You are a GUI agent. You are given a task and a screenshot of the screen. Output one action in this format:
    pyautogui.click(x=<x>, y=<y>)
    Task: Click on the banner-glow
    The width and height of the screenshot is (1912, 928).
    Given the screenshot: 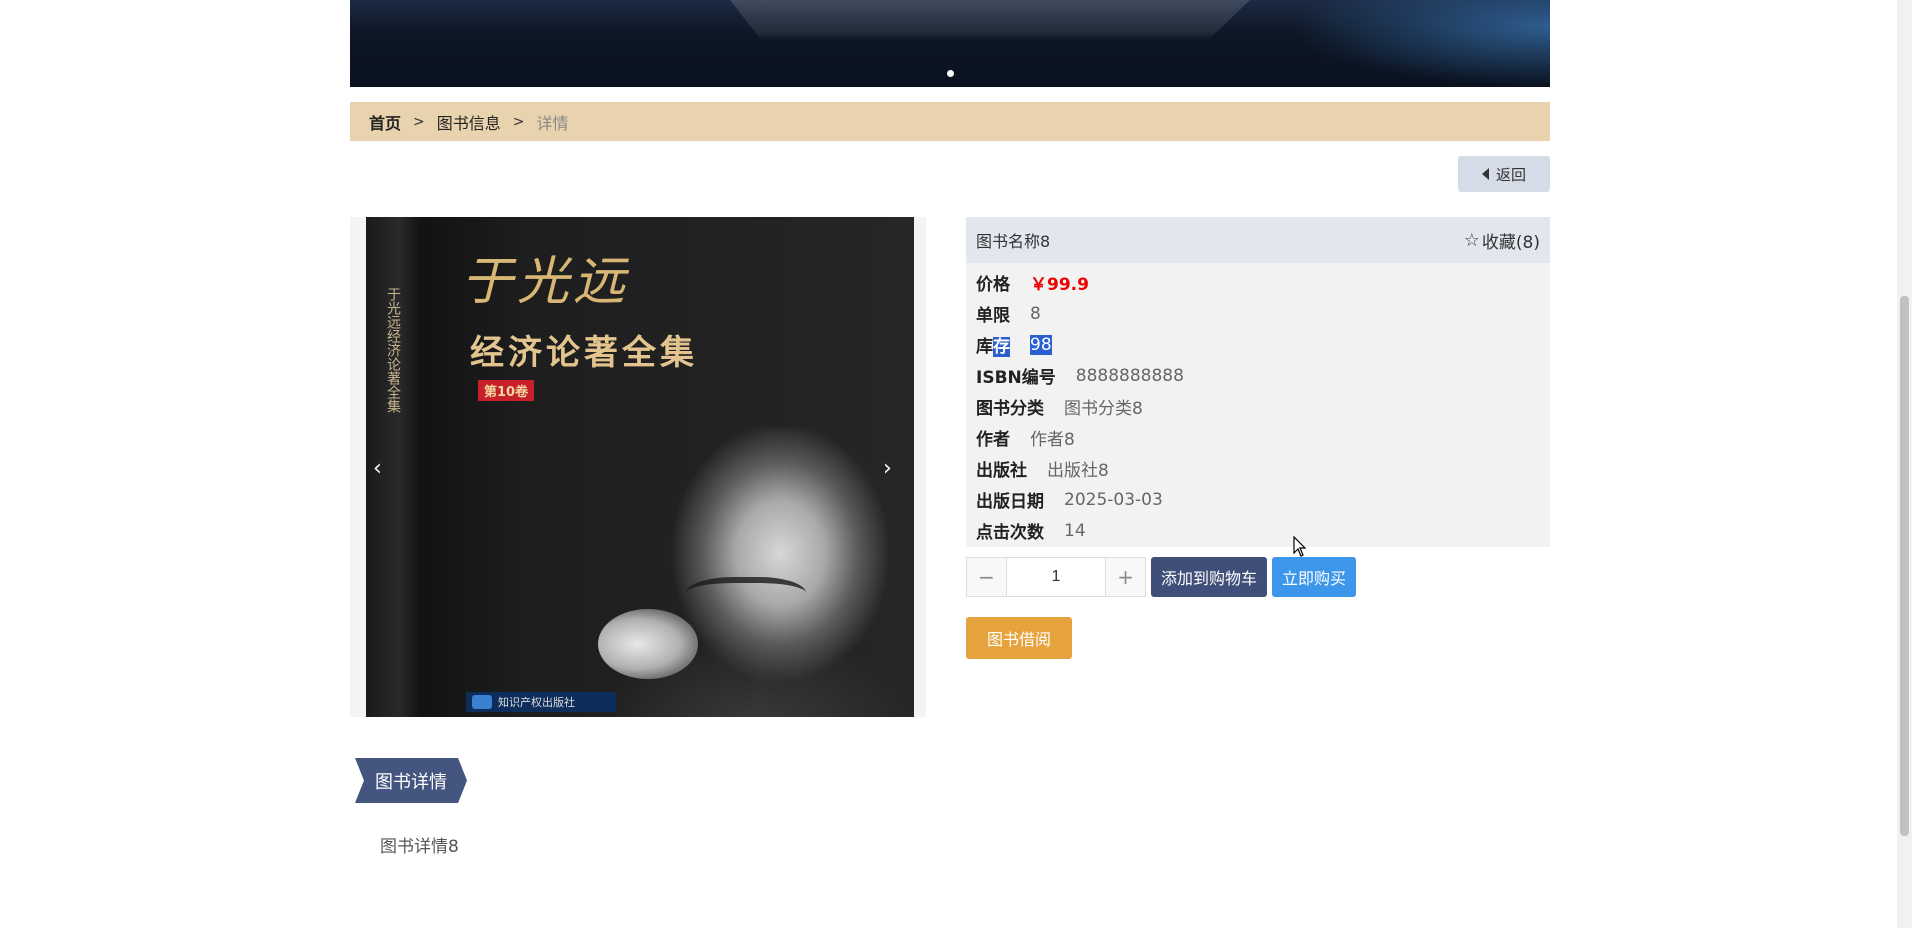 What is the action you would take?
    pyautogui.click(x=1420, y=43)
    